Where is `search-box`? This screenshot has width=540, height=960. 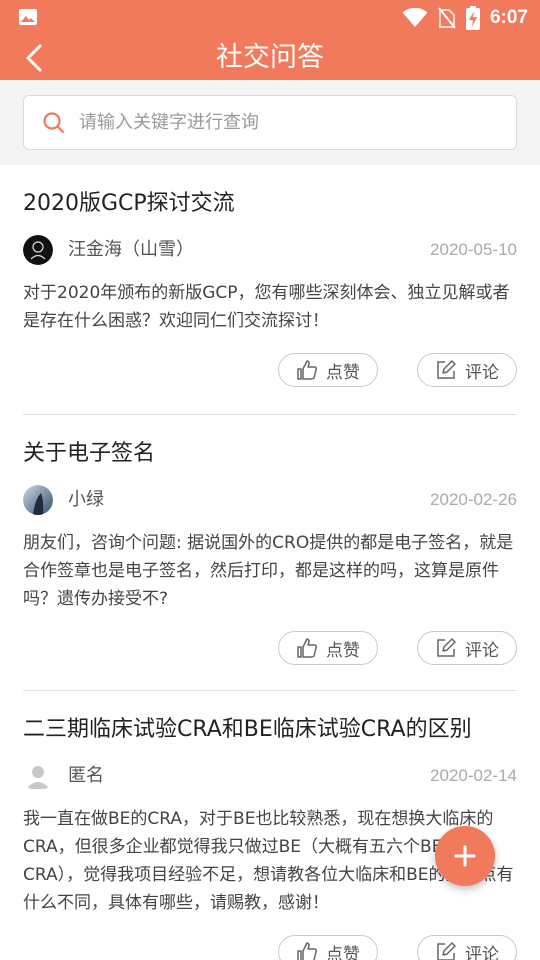
search-box is located at coordinates (270, 122).